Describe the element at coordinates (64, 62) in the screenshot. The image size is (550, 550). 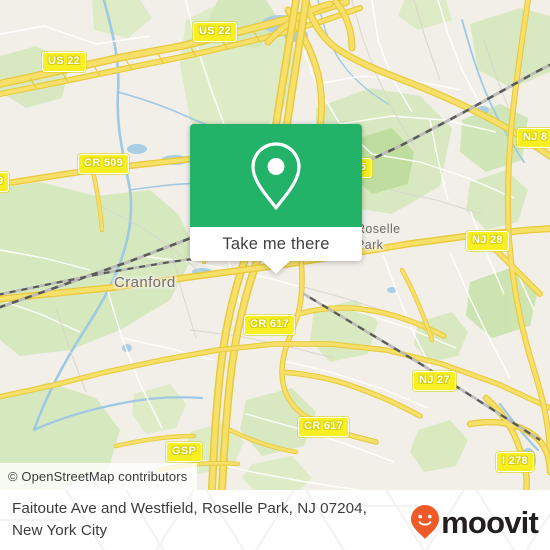
I see `shield-us-22-b: US 22` at that location.